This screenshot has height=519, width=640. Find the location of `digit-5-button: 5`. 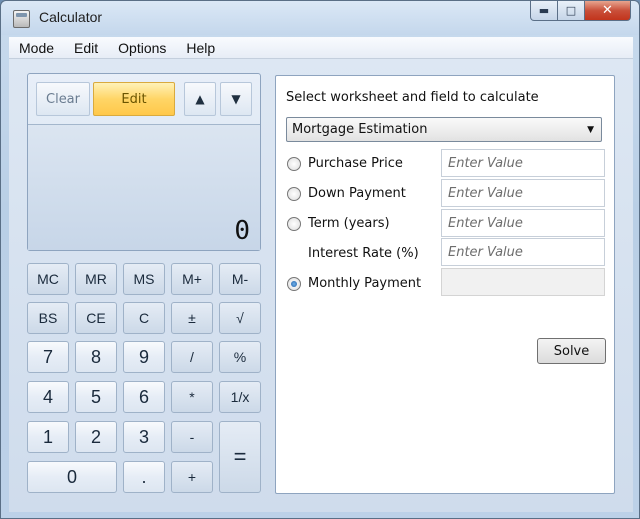

digit-5-button: 5 is located at coordinates (96, 397).